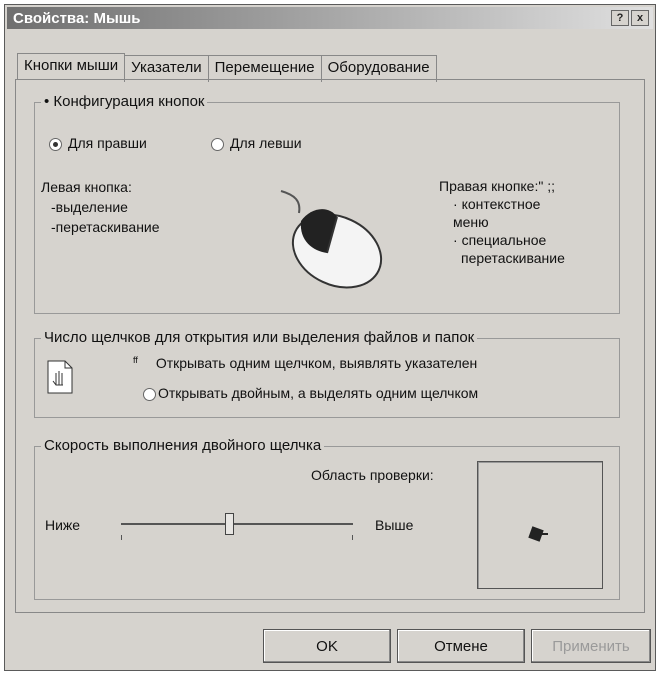 The image size is (660, 675). Describe the element at coordinates (105, 227) in the screenshot. I see `left-button-item-drag: -перетаскивание` at that location.